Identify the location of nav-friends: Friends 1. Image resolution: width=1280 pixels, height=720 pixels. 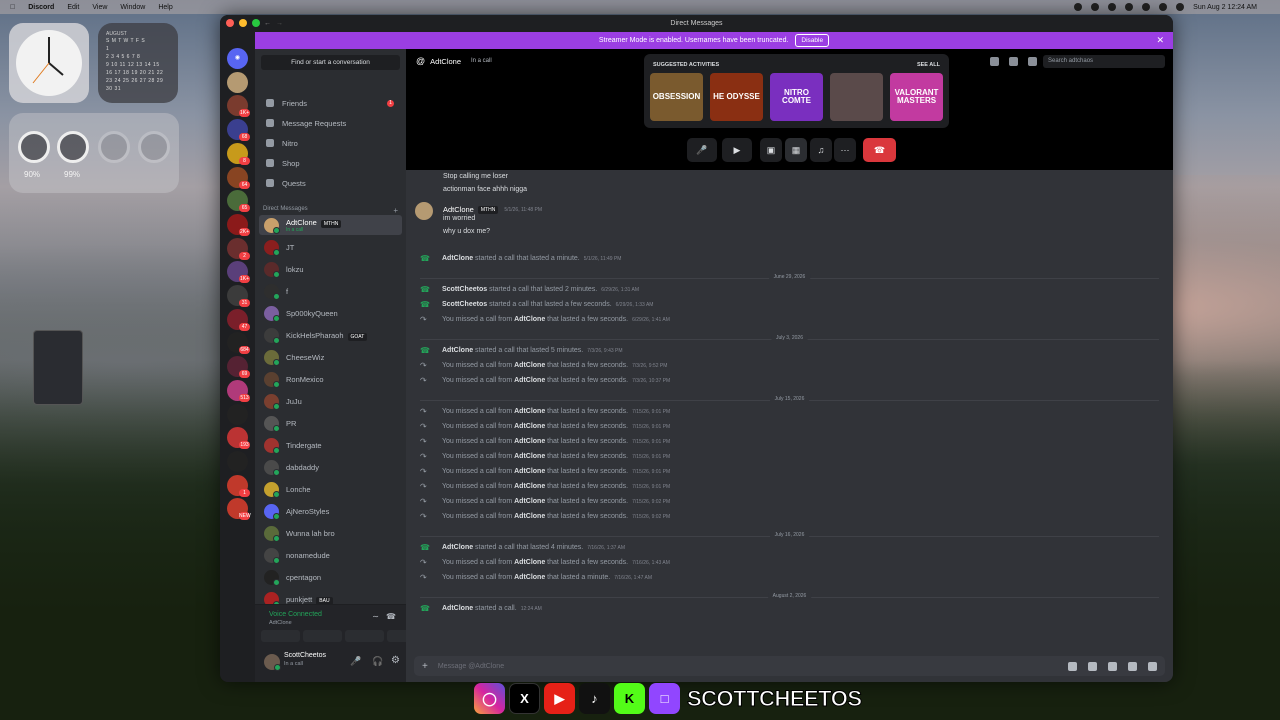
(330, 103).